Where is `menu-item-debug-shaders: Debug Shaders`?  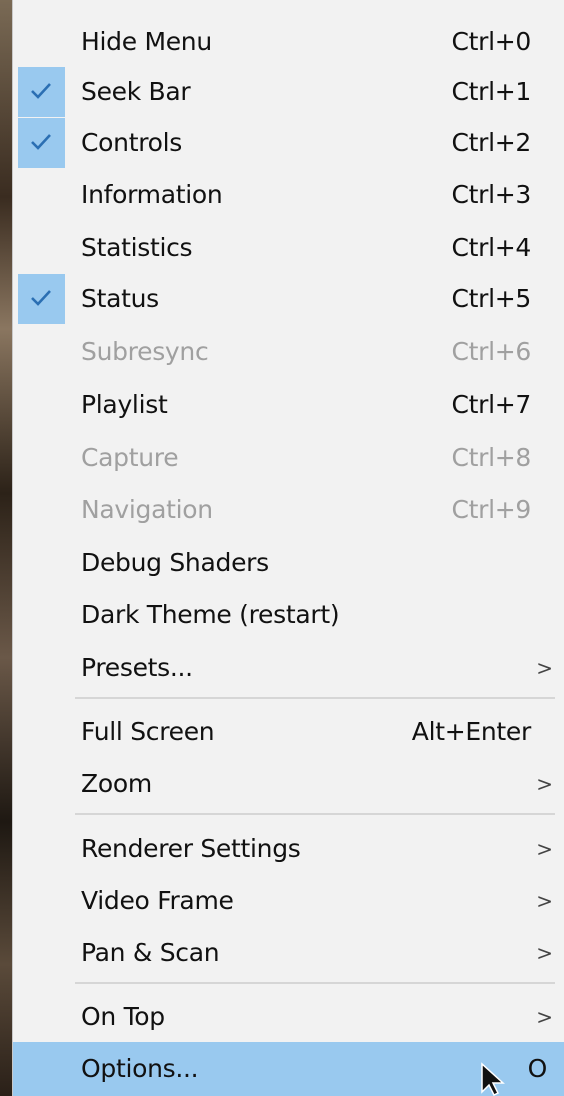
menu-item-debug-shaders: Debug Shaders is located at coordinates (288, 563).